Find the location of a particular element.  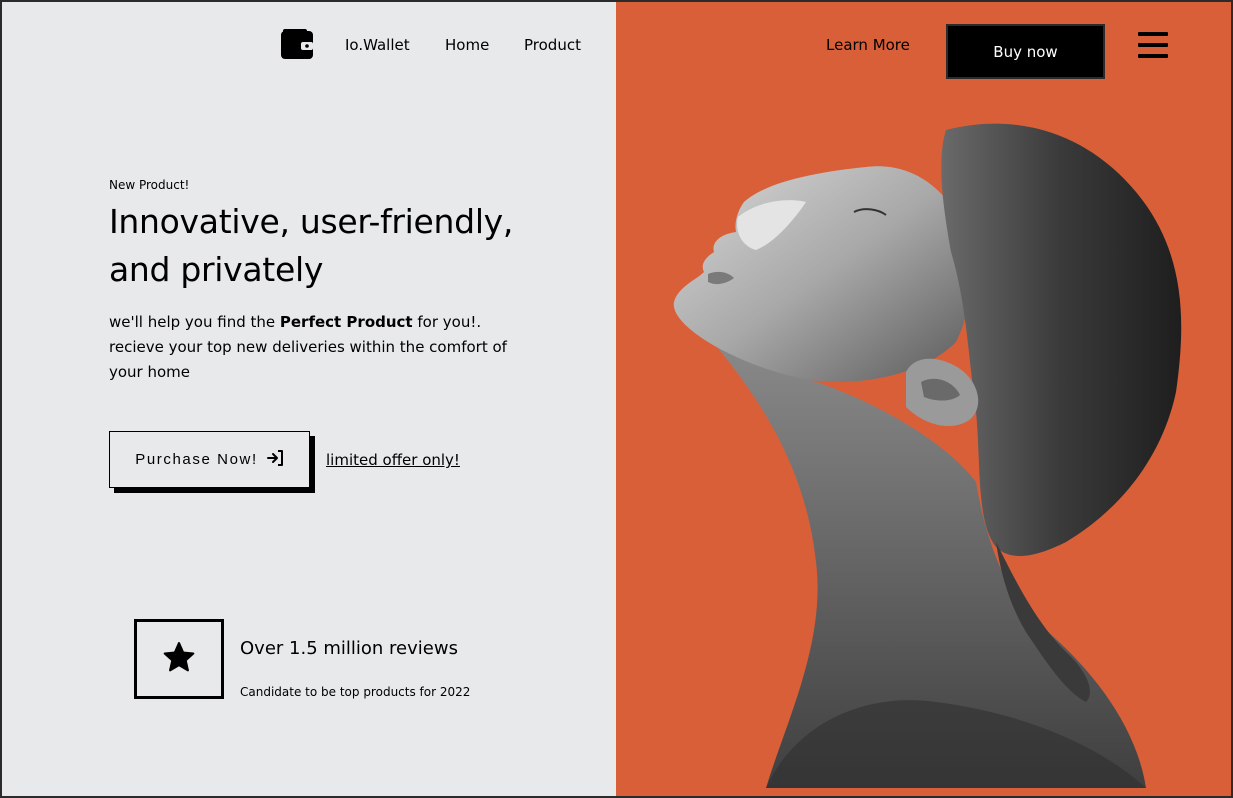

hero-description-bold: Perfect Product is located at coordinates (346, 322).